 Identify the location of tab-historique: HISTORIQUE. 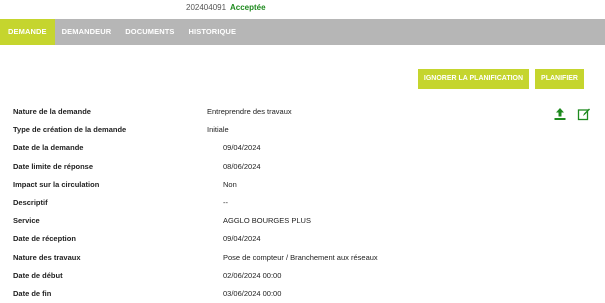
(213, 32).